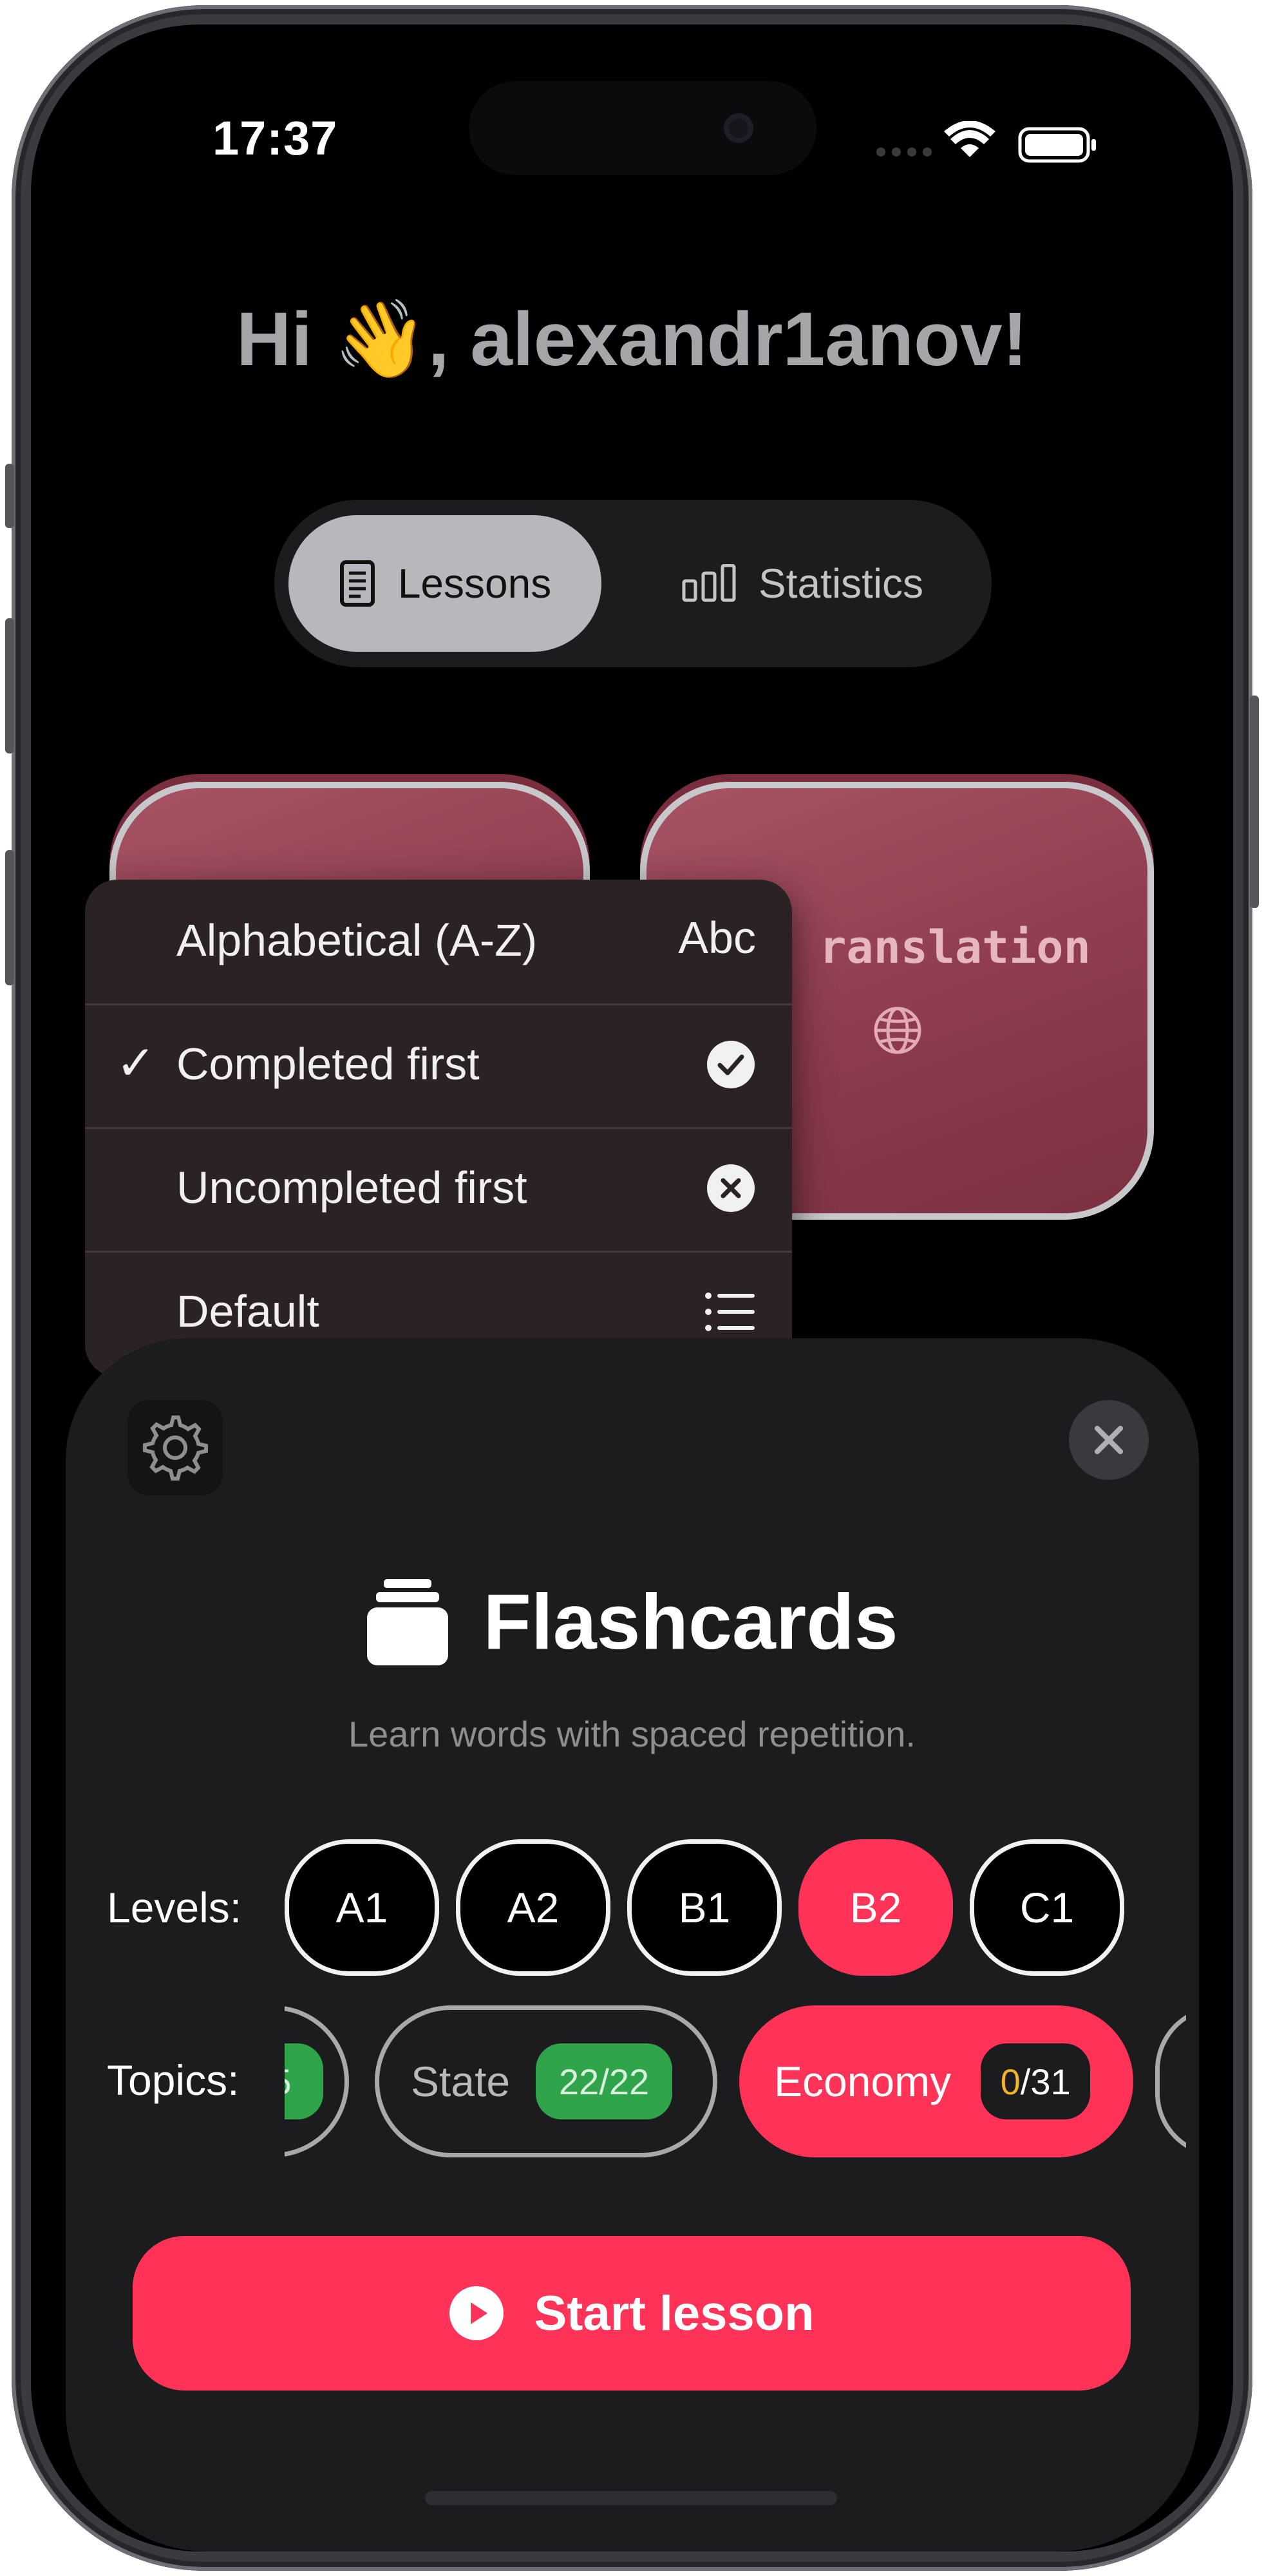 This screenshot has width=1264, height=2576. Describe the element at coordinates (897, 1030) in the screenshot. I see `globe-icon` at that location.